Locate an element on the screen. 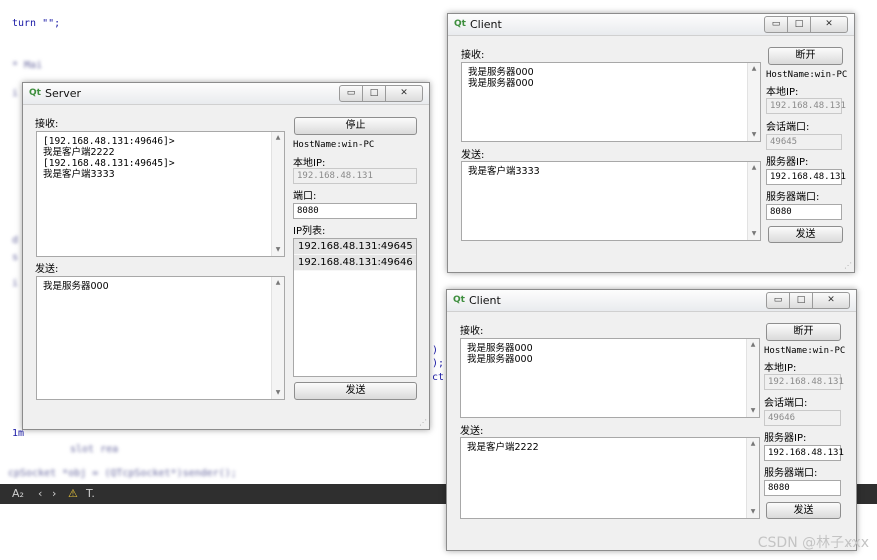 This screenshot has height=560, width=877. code-line: slot rea is located at coordinates (94, 449).